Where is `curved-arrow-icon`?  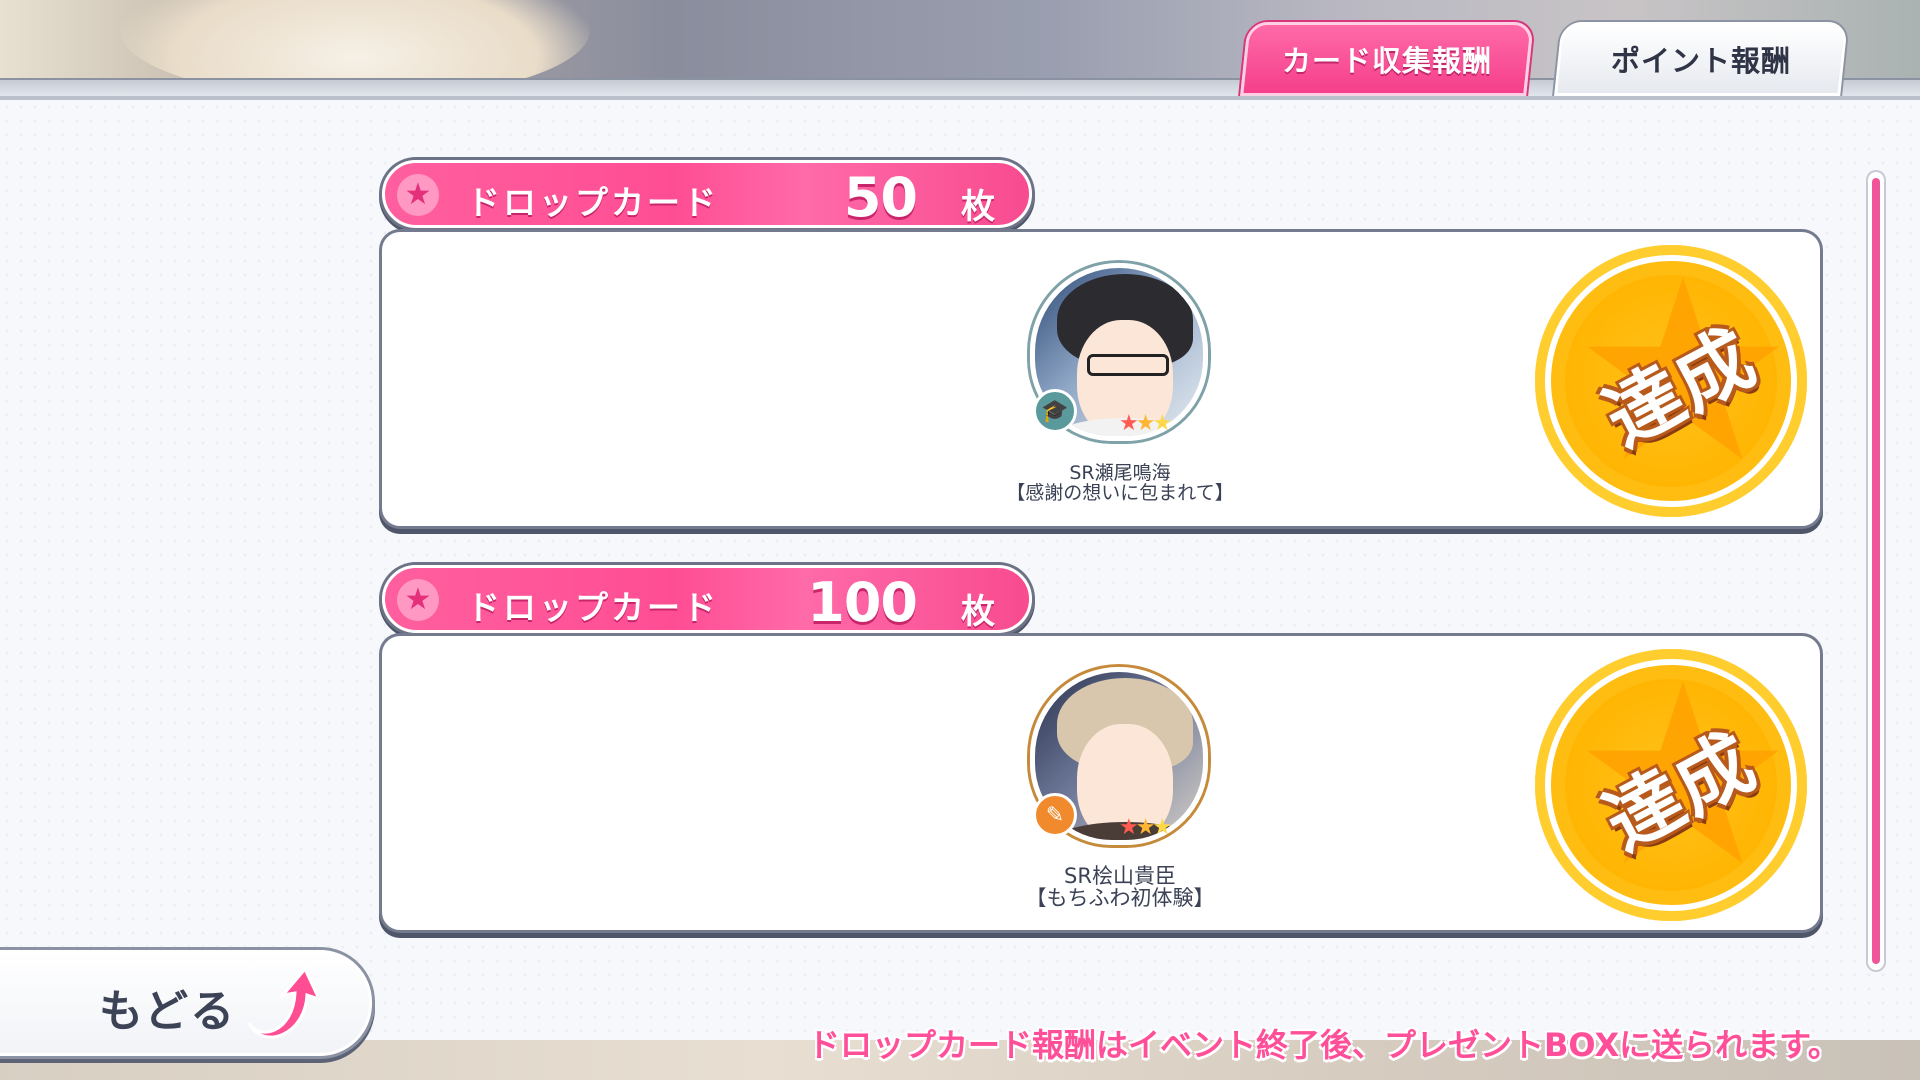
curved-arrow-icon is located at coordinates (284, 1002).